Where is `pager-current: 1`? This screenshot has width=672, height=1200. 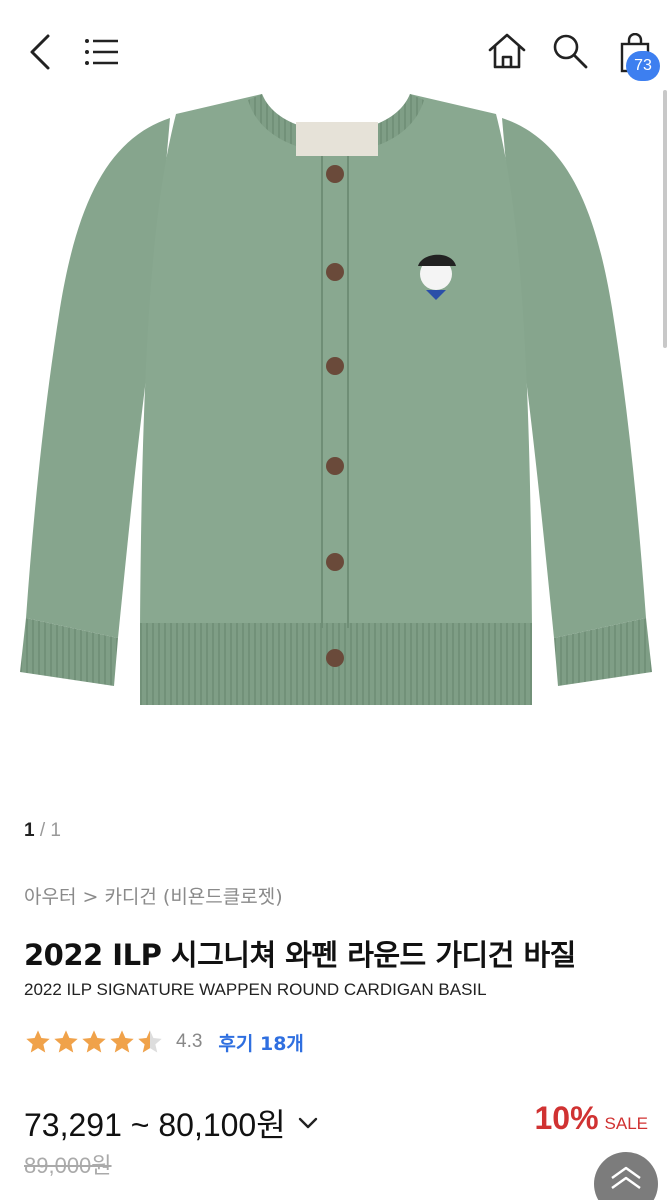 pager-current: 1 is located at coordinates (29, 830).